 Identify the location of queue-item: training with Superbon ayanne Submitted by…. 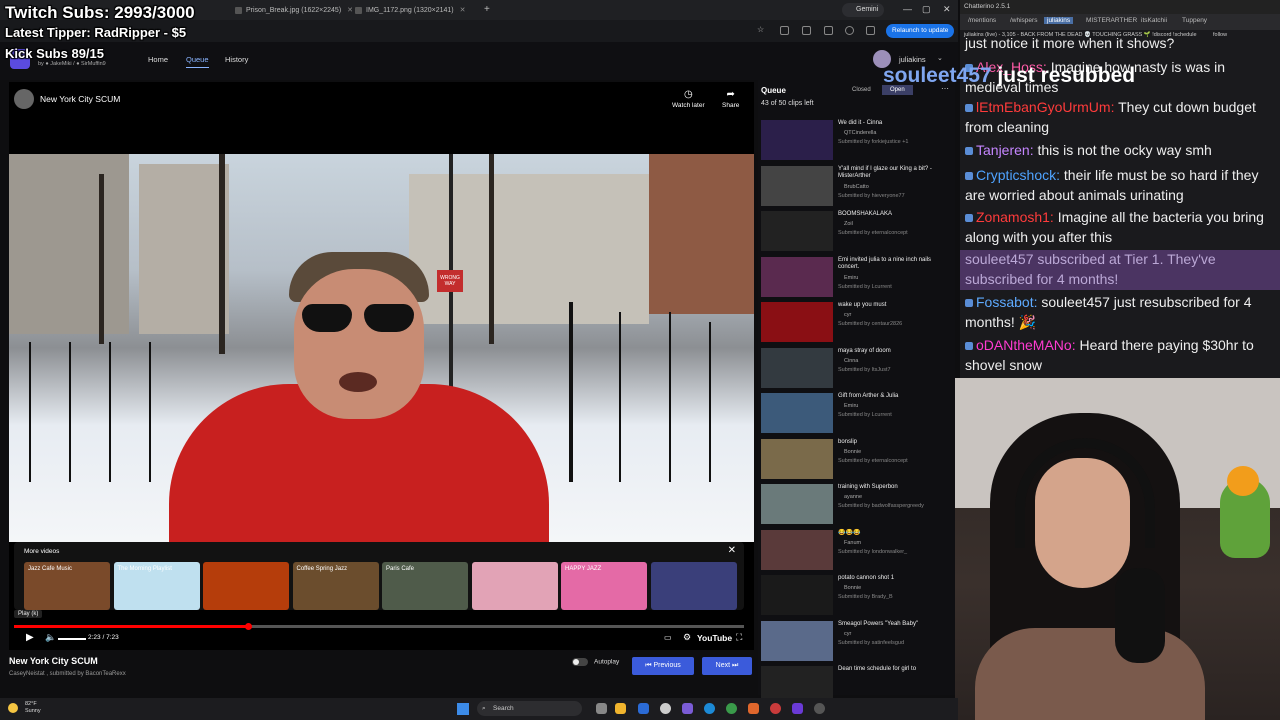
(856, 505).